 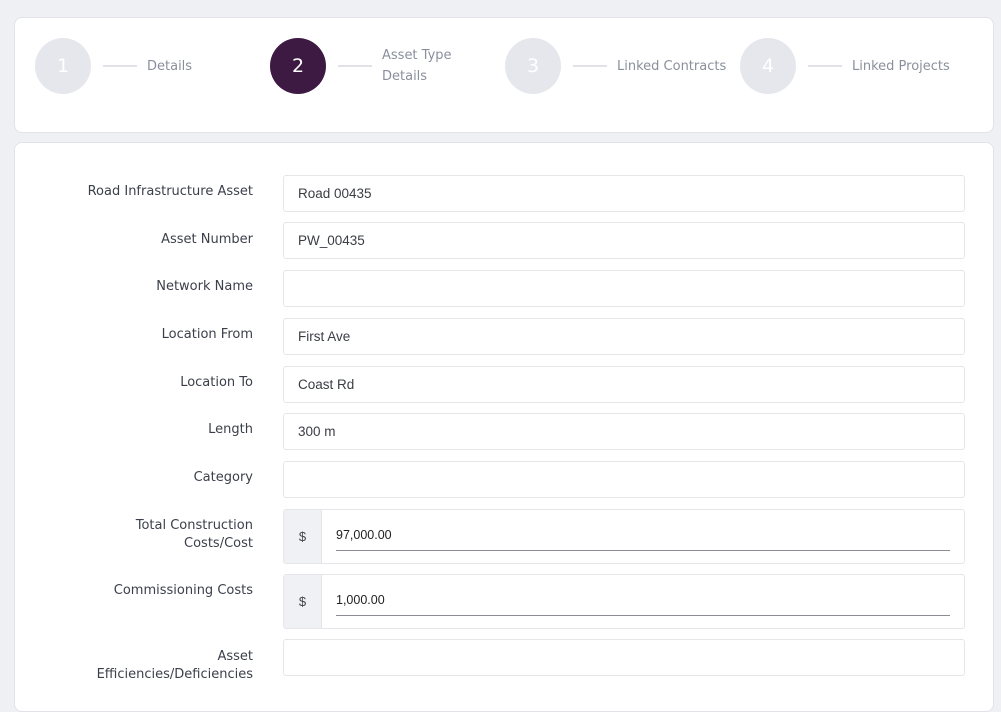 I want to click on field-label: Total Construction Costs/Cost, so click(x=194, y=534).